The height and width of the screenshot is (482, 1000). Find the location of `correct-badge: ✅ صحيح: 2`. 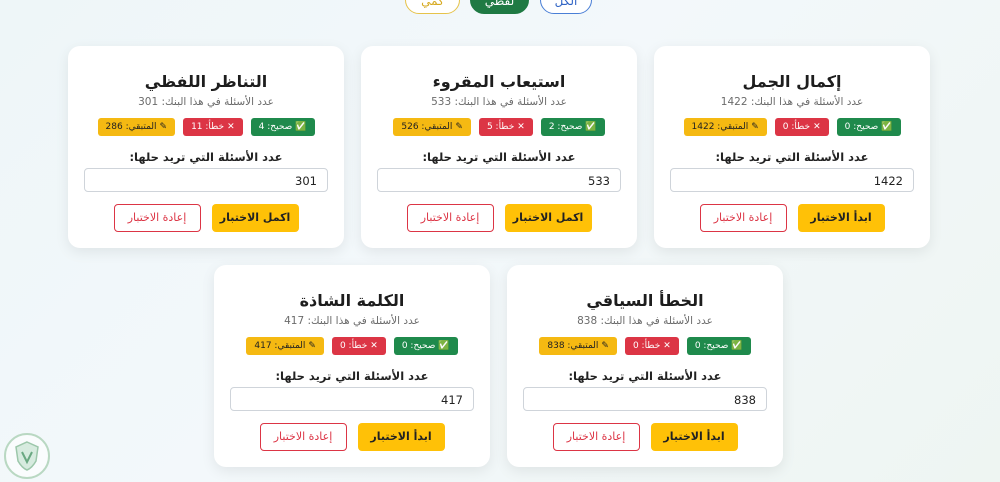

correct-badge: ✅ صحيح: 2 is located at coordinates (572, 127).